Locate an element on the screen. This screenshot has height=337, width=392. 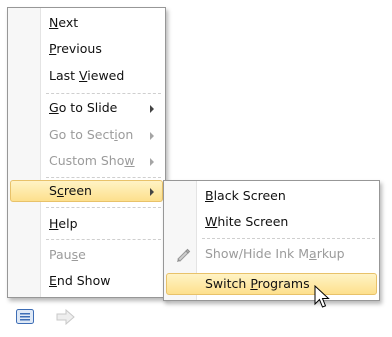
menu-item-help: Help is located at coordinates (86, 224).